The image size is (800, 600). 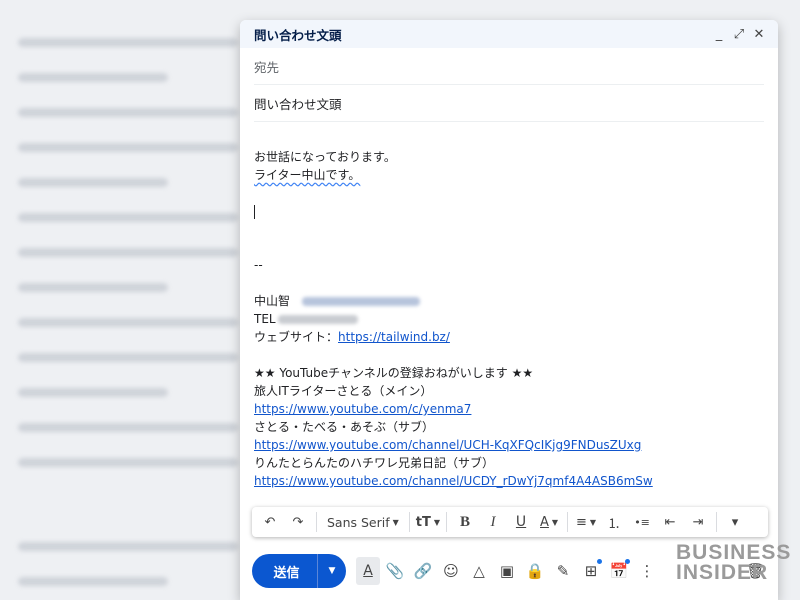 I want to click on compose-titlebar: 問い合わせ文頭 _ ⤢ ✕, so click(x=509, y=34).